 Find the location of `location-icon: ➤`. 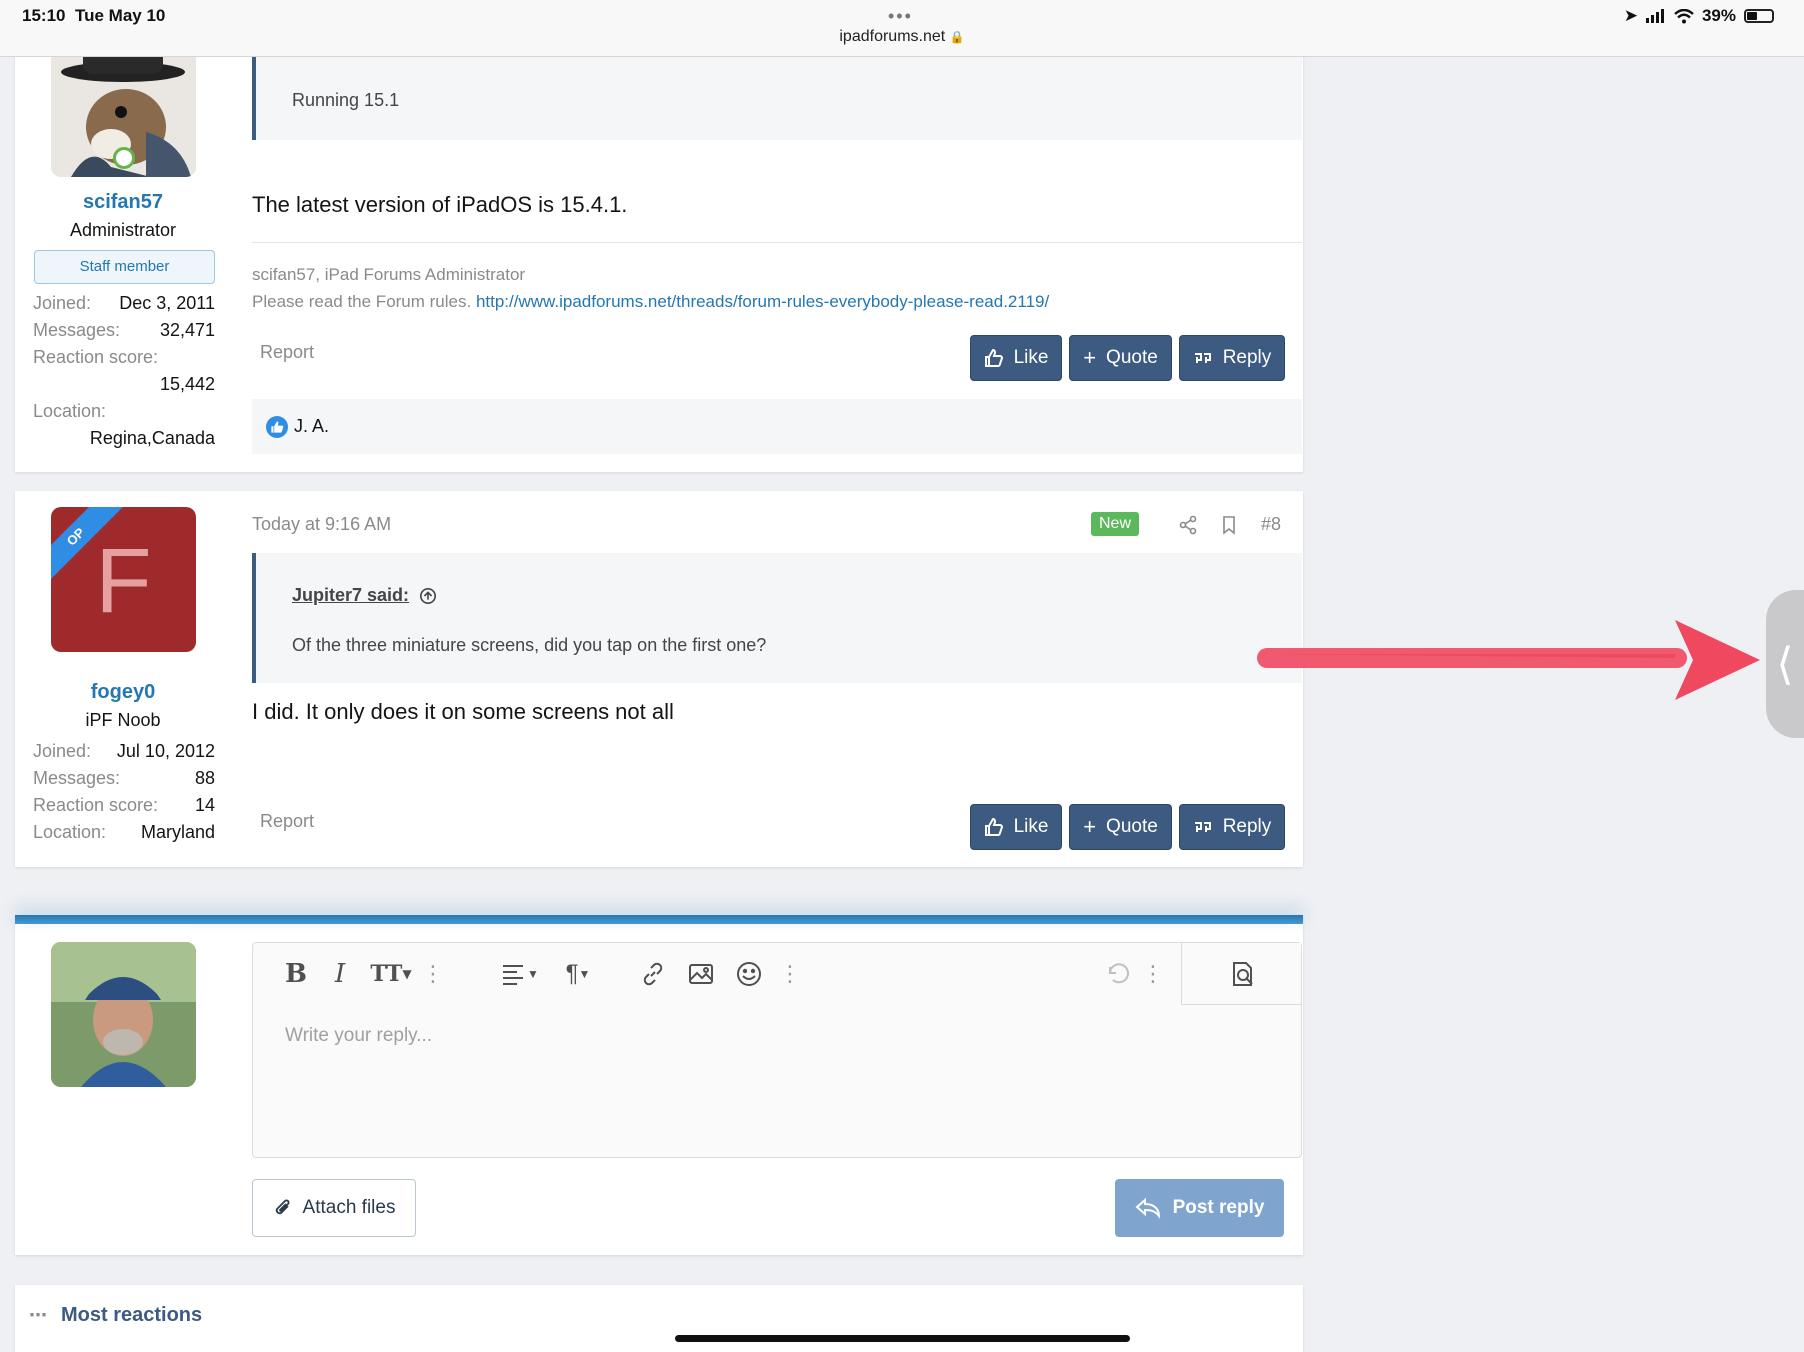

location-icon: ➤ is located at coordinates (1630, 15).